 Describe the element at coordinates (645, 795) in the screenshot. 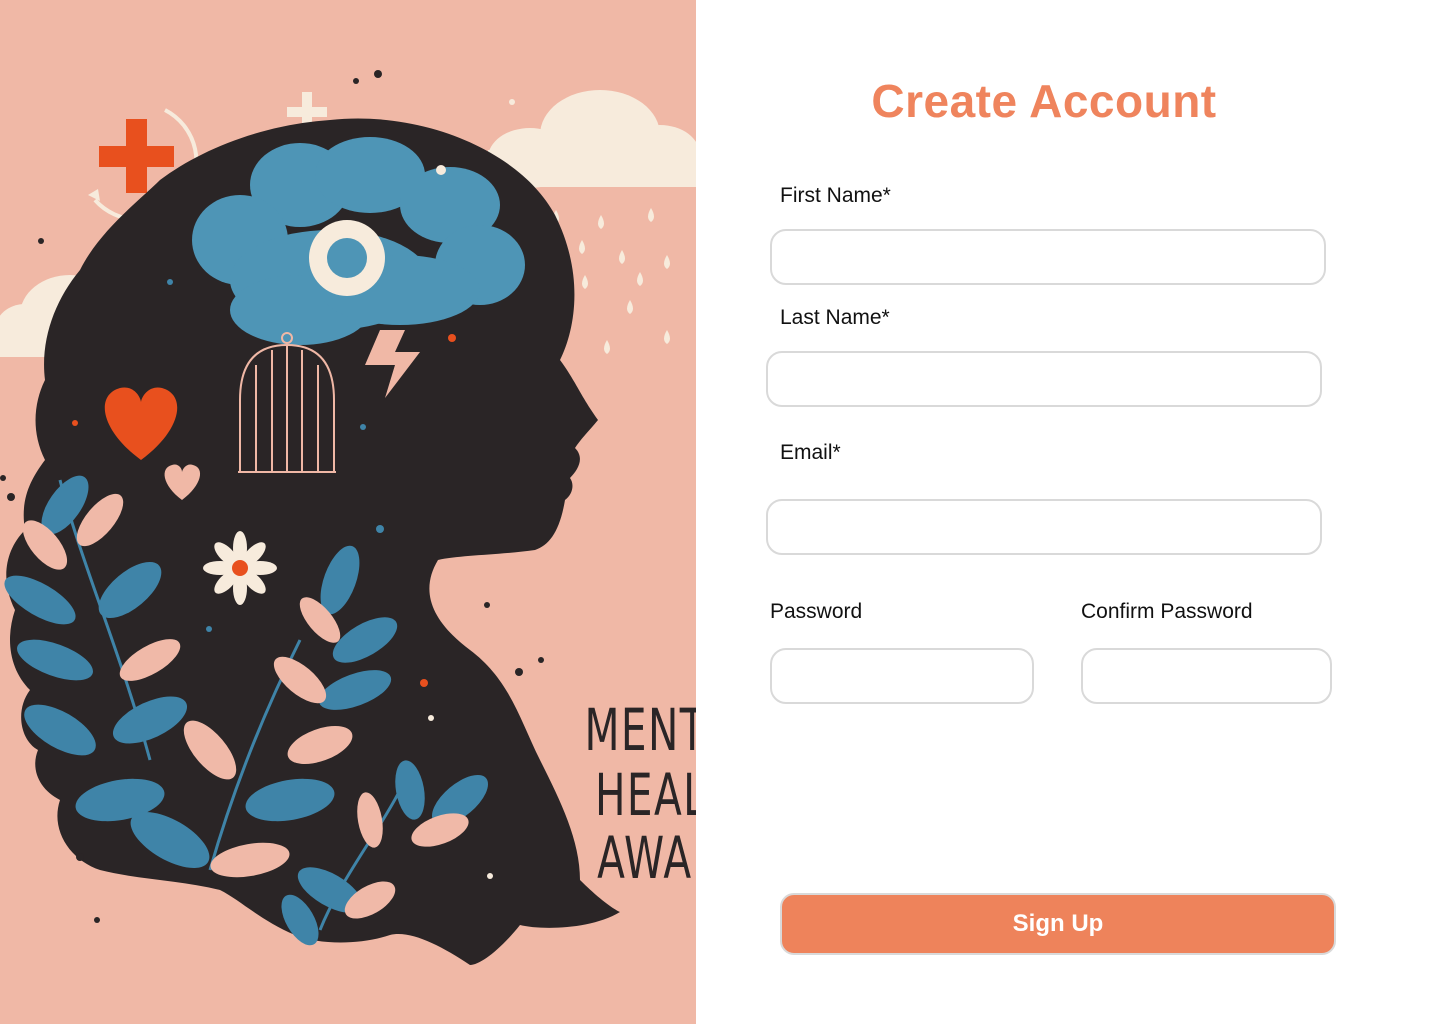

I see `poster-text-line-2: HEALTH` at that location.